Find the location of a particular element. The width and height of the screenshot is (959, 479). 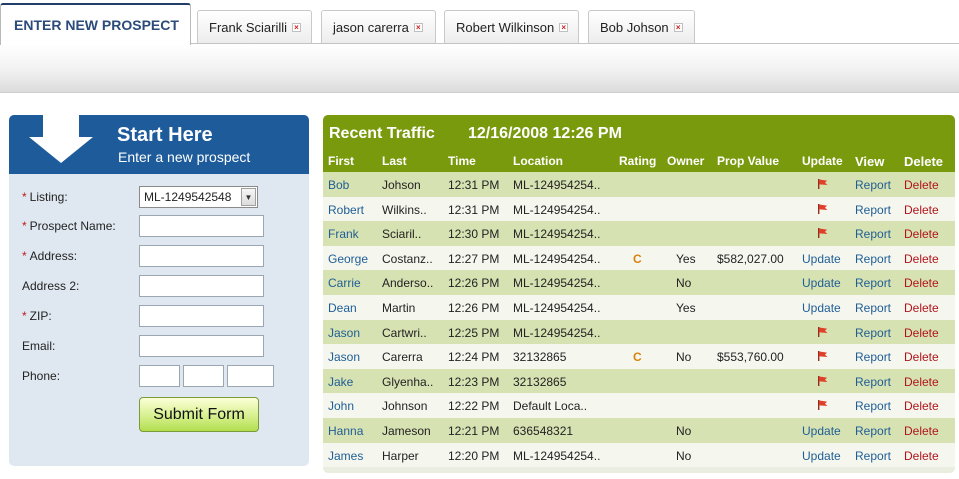

tab-enter-new-prospect: ENTER NEW PROSPECT is located at coordinates (95, 24).